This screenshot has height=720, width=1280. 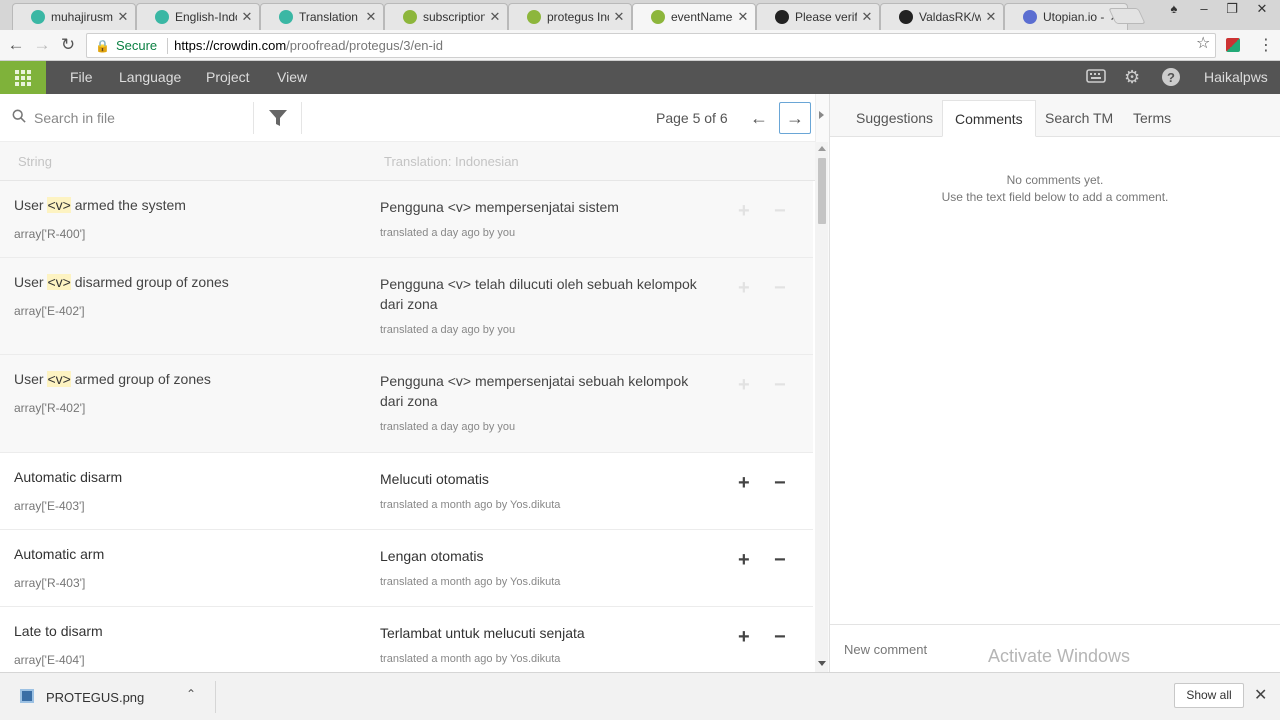 What do you see at coordinates (822, 148) in the screenshot?
I see `scroll-up-arrow-icon` at bounding box center [822, 148].